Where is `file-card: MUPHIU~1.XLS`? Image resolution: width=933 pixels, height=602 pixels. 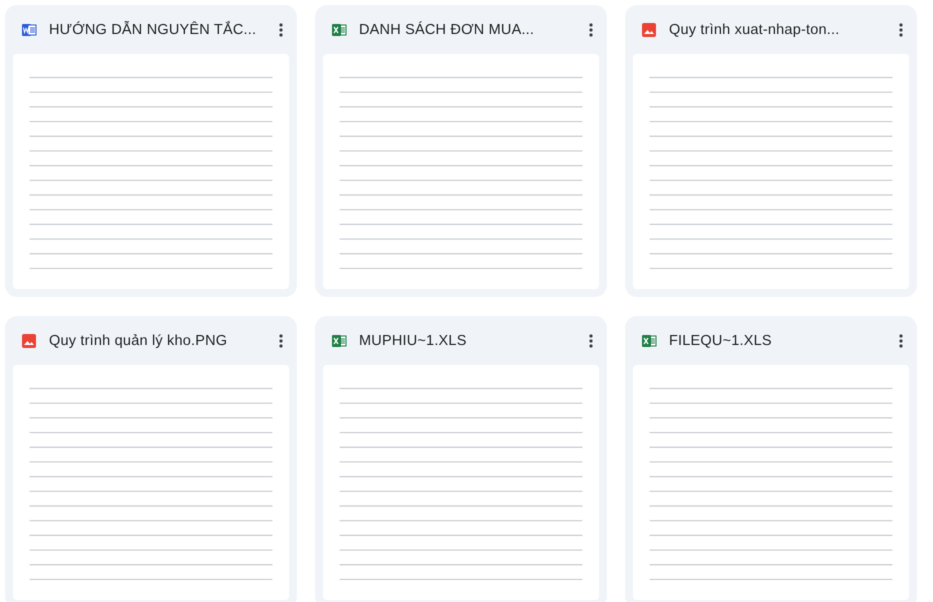 file-card: MUPHIU~1.XLS is located at coordinates (461, 459).